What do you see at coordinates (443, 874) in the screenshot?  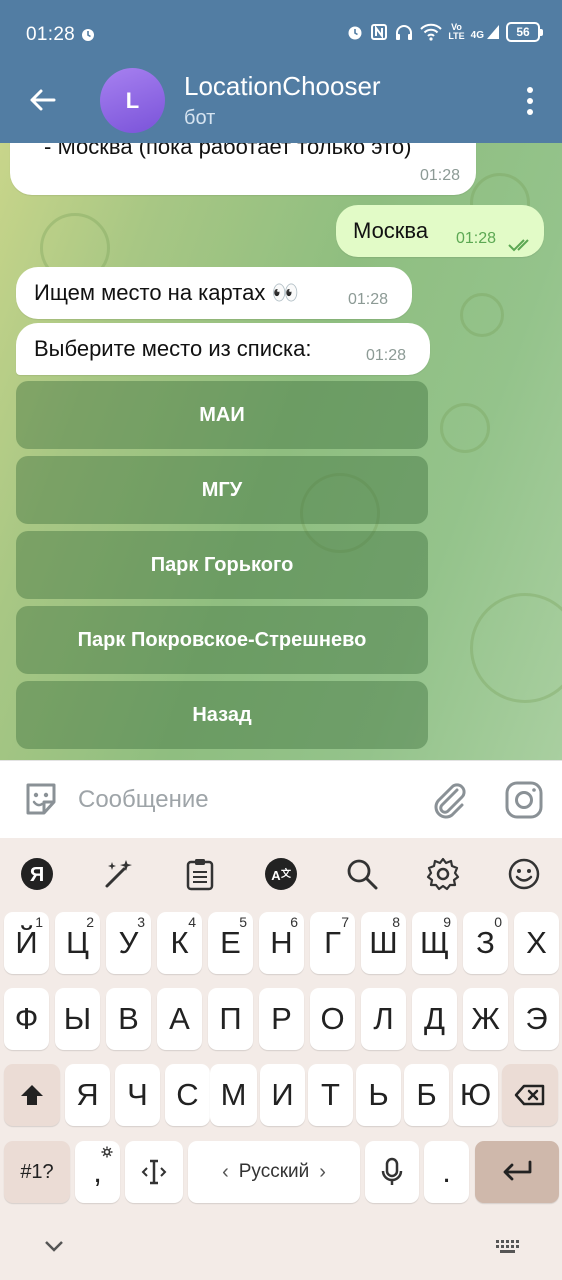 I see `settings-icon` at bounding box center [443, 874].